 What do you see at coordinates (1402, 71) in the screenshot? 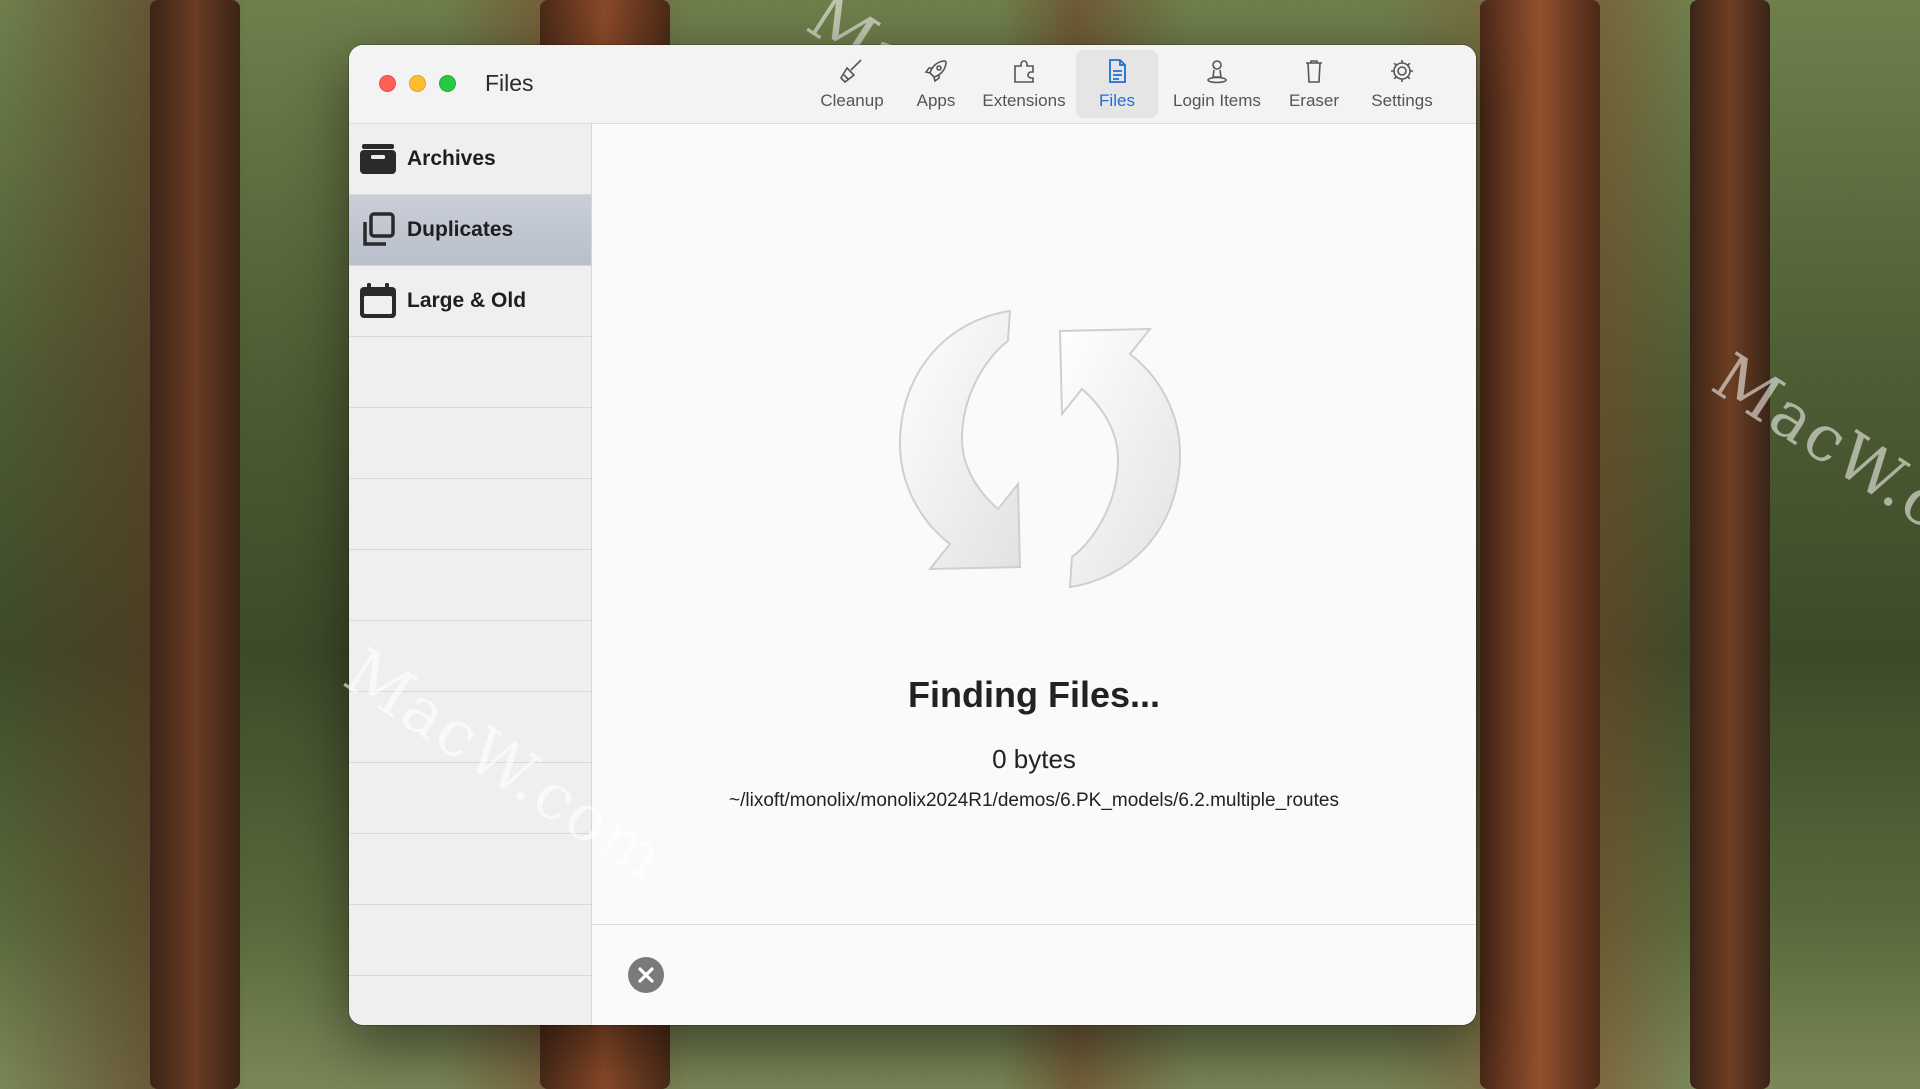
I see `gear-icon` at bounding box center [1402, 71].